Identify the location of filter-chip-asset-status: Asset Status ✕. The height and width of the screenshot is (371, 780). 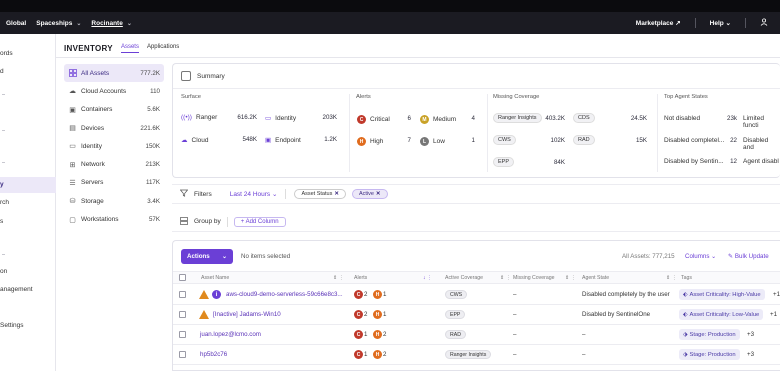
(320, 194).